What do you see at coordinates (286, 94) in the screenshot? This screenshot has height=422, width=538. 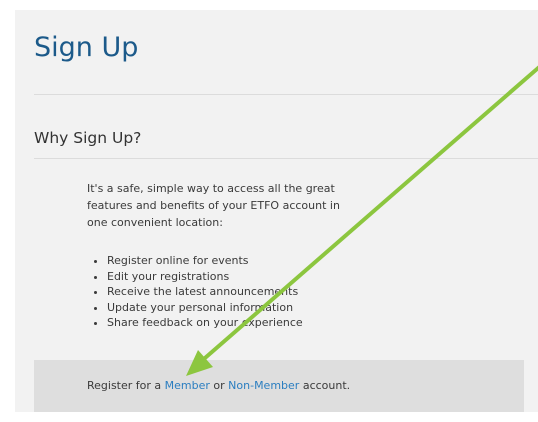 I see `title-divider` at bounding box center [286, 94].